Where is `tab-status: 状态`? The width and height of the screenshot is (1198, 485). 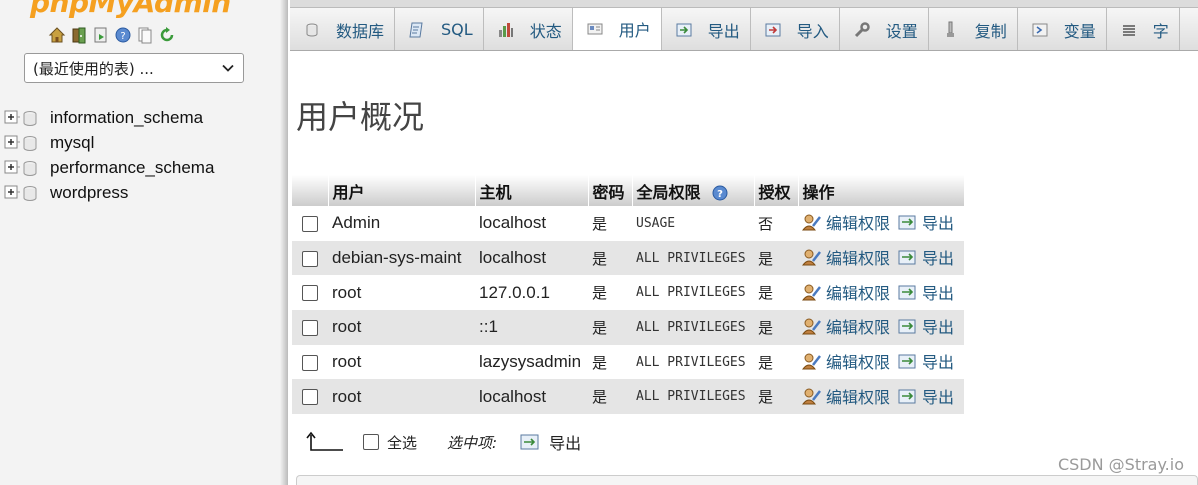 tab-status: 状态 is located at coordinates (528, 29).